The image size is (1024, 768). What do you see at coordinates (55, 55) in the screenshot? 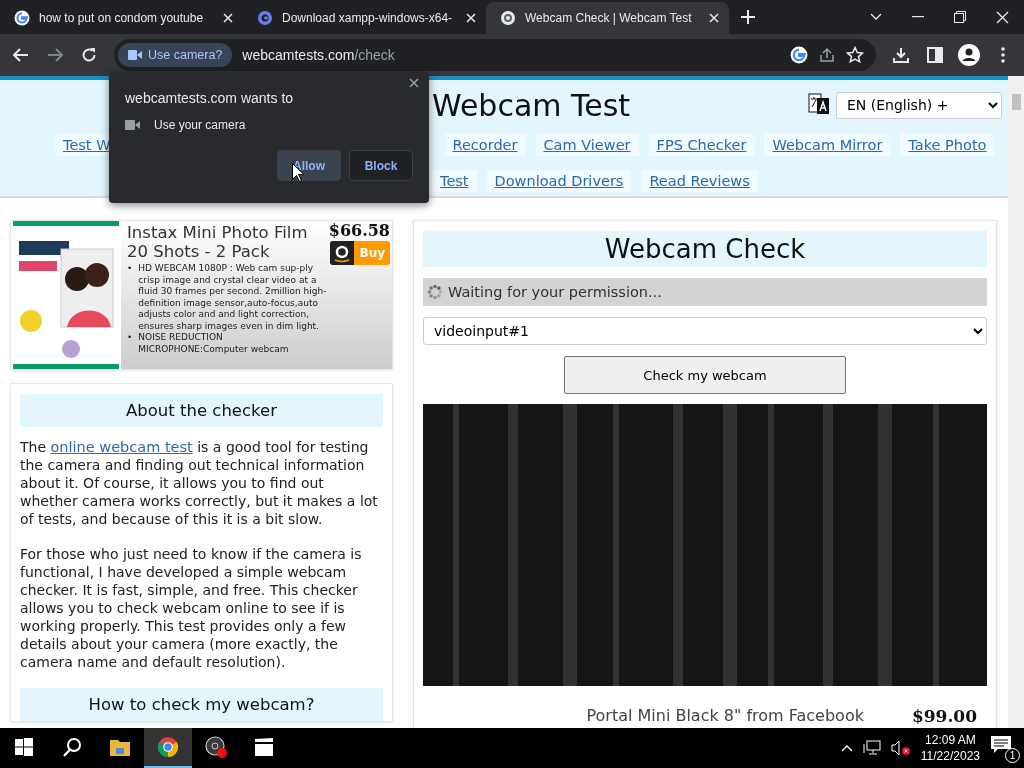
I see `forward-icon` at bounding box center [55, 55].